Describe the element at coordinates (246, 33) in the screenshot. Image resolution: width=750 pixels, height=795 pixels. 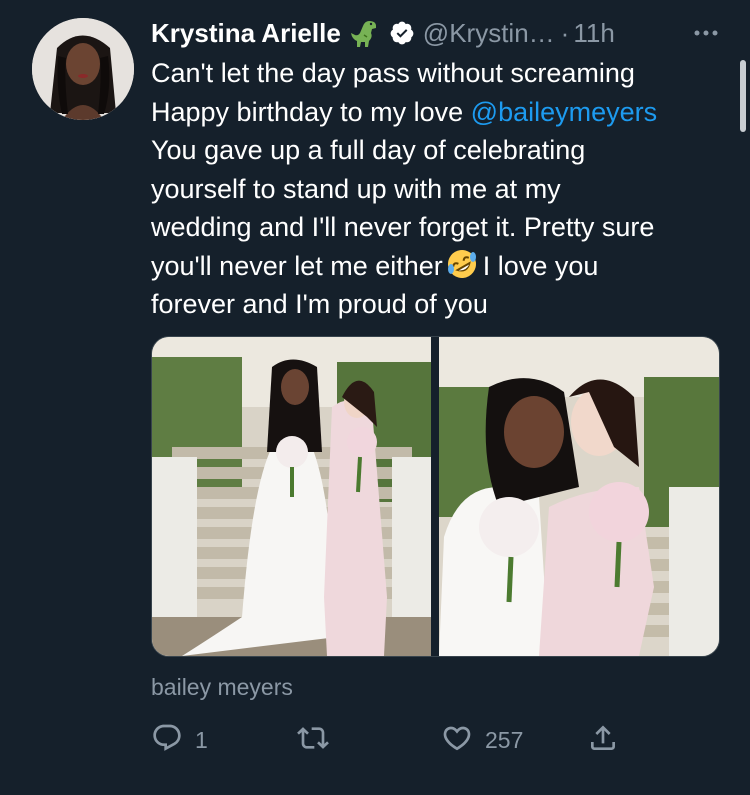
I see `display-name: Krystina Arielle` at that location.